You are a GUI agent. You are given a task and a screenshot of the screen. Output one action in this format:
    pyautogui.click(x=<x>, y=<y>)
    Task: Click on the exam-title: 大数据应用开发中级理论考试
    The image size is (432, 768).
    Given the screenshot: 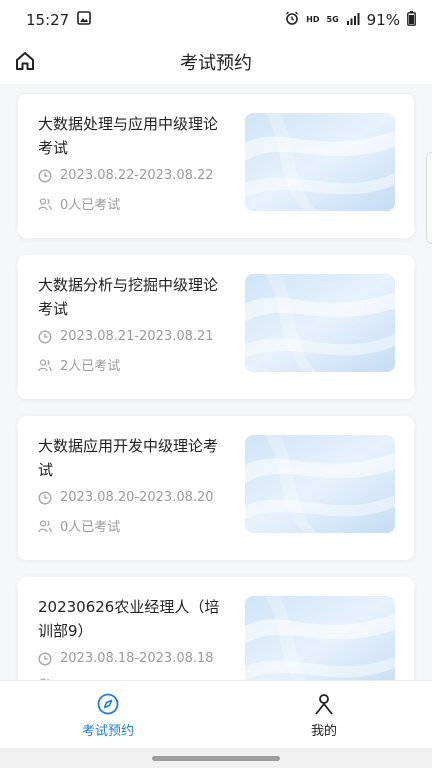 What is the action you would take?
    pyautogui.click(x=128, y=458)
    